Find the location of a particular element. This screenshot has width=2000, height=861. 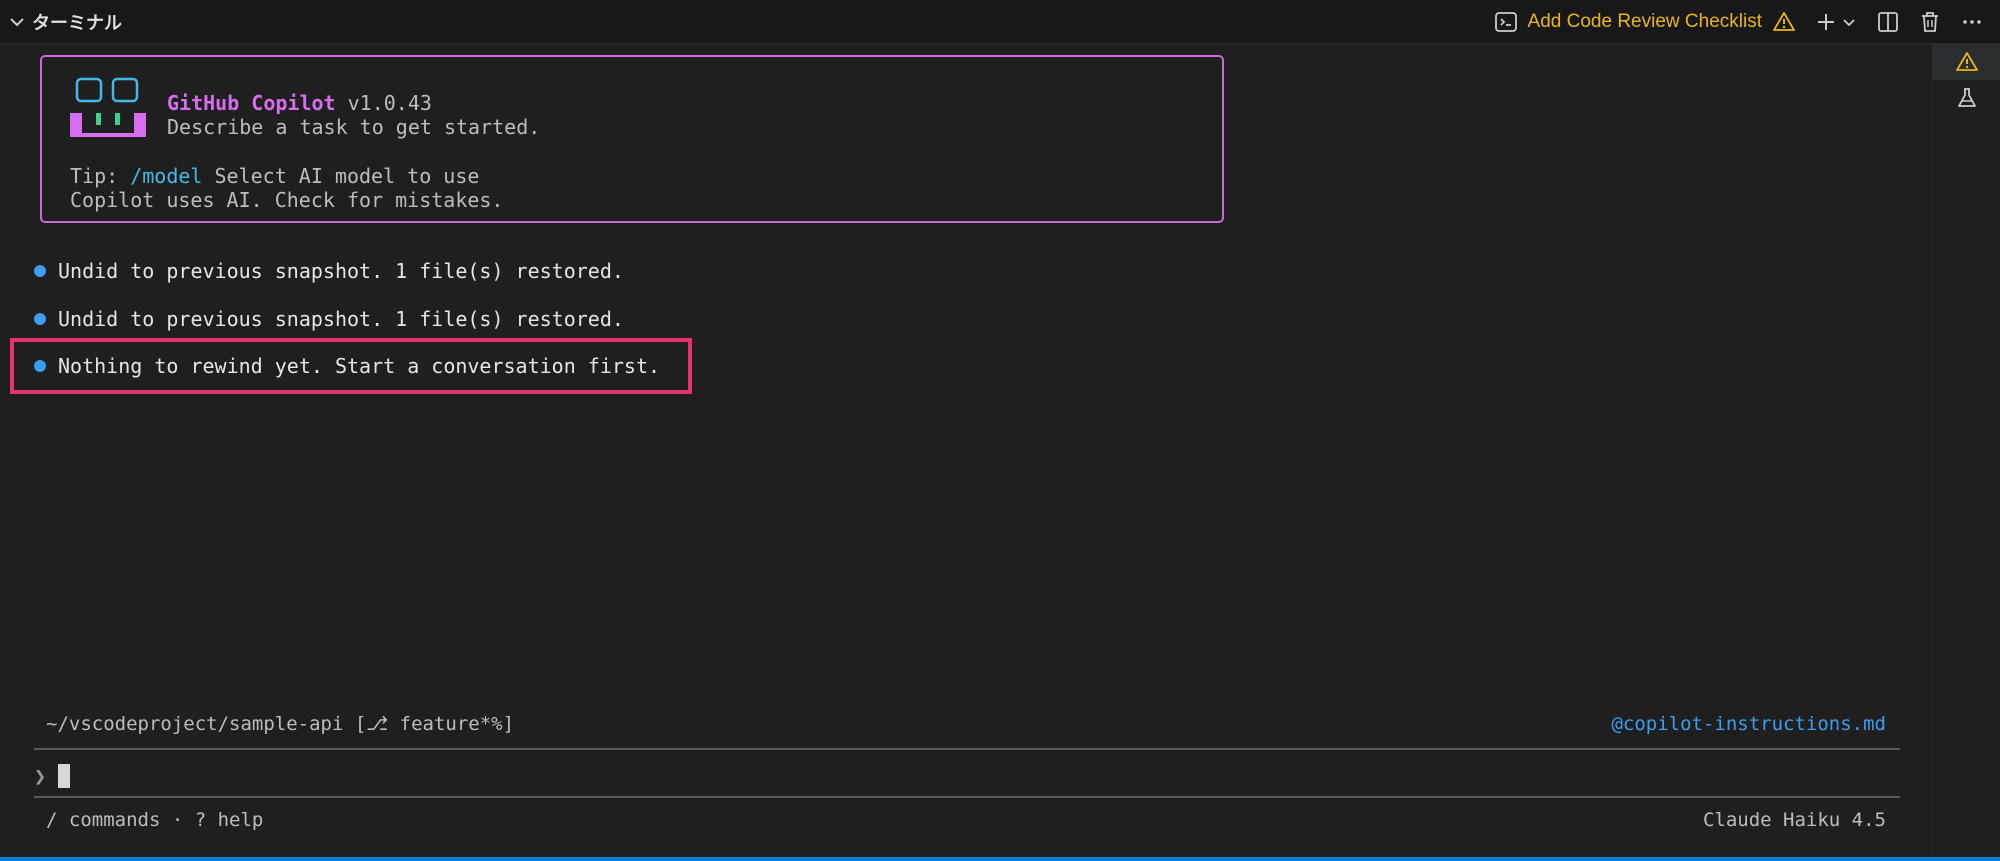

task-label: Add Code Review Checklist is located at coordinates (1644, 21).